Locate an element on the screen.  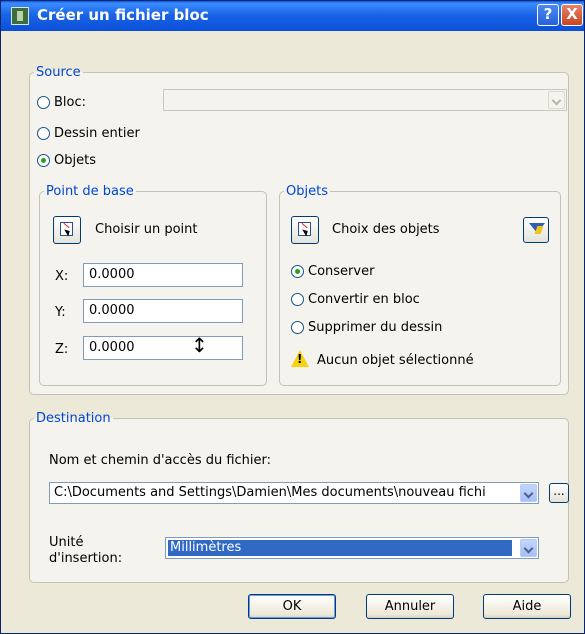
select-objects-icon is located at coordinates (304, 229).